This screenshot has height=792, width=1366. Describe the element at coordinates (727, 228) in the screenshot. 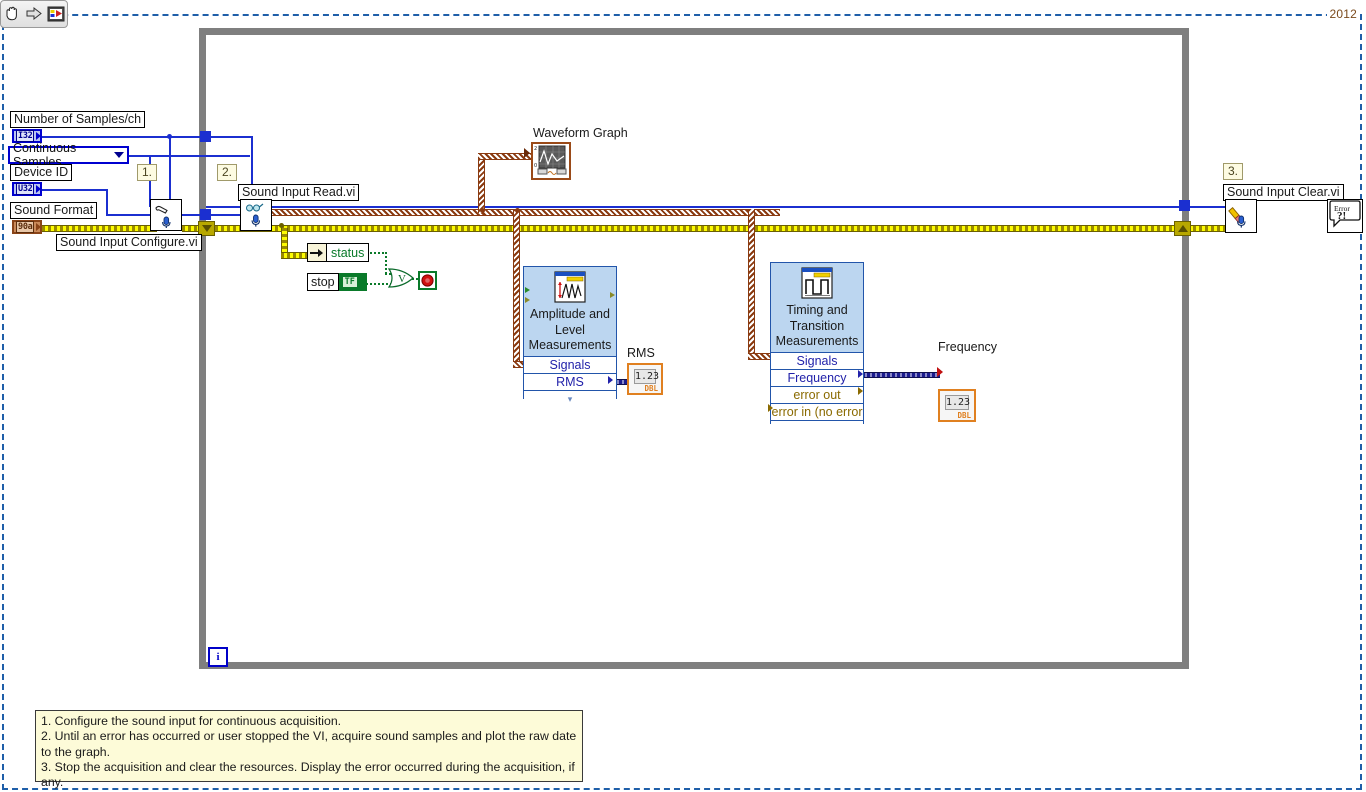

I see `wire-error-long` at that location.